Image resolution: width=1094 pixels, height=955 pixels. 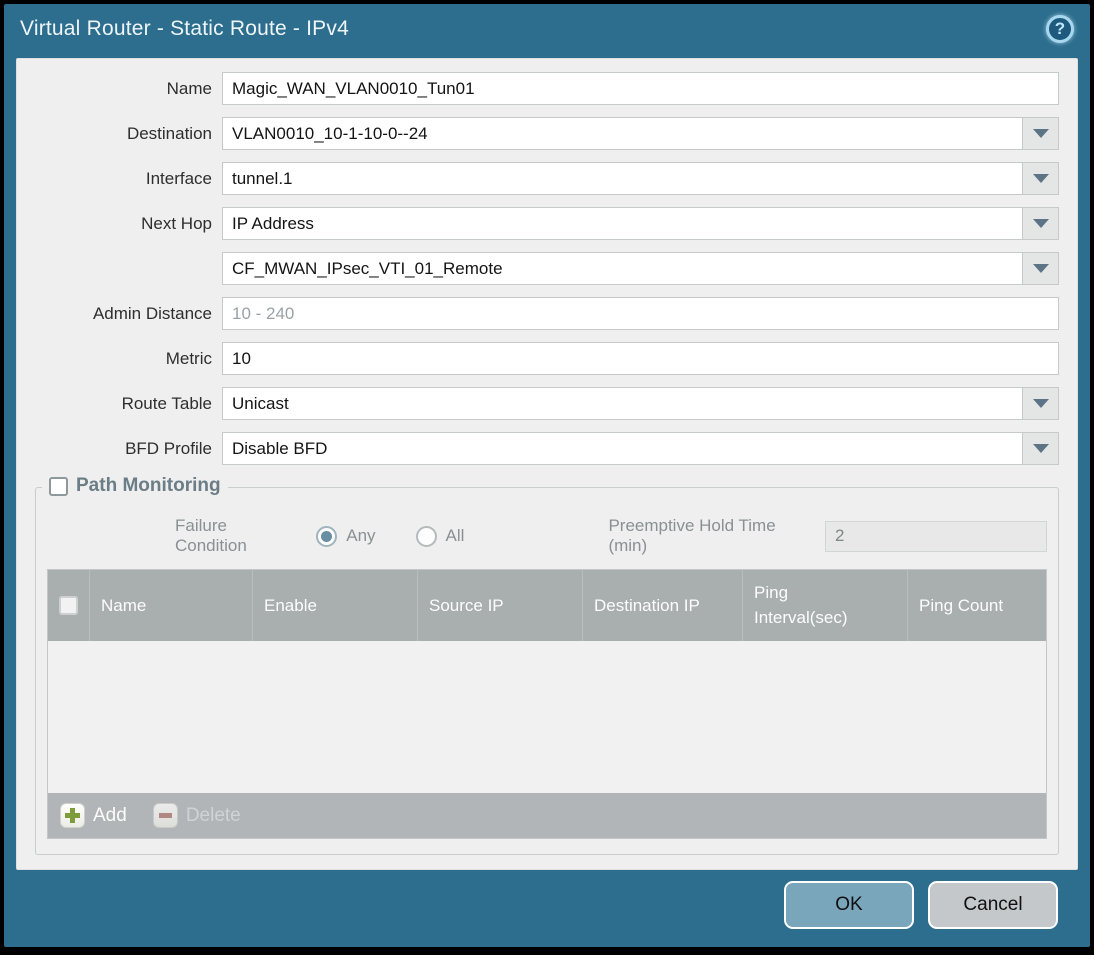 I want to click on bfd-profile-row: BFD Profile, so click(x=538, y=448).